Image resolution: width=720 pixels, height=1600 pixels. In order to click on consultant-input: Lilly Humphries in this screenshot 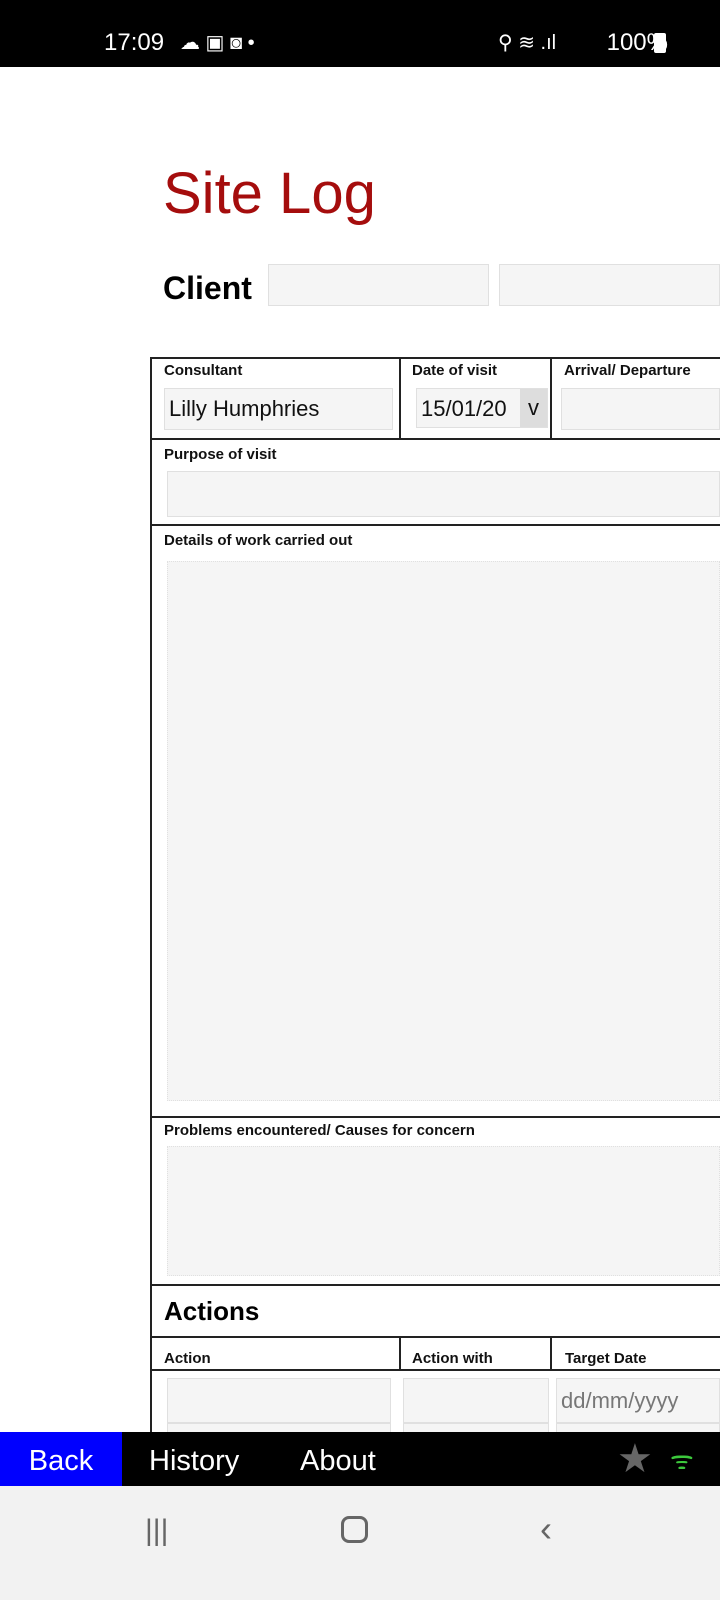, I will do `click(278, 409)`.